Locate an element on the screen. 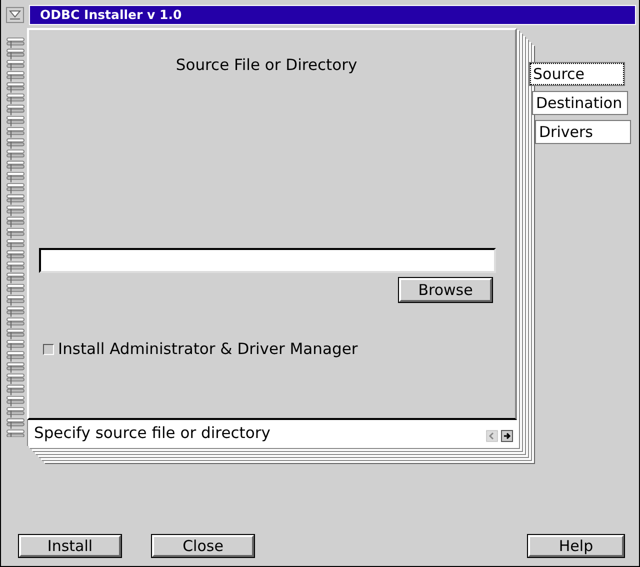  notebook-tab: Drivers is located at coordinates (583, 132).